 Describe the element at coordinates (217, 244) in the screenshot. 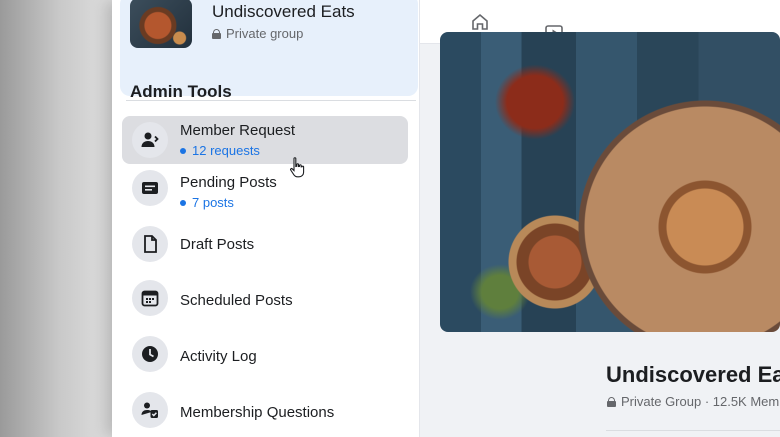

I see `menu-label: Draft Posts` at that location.